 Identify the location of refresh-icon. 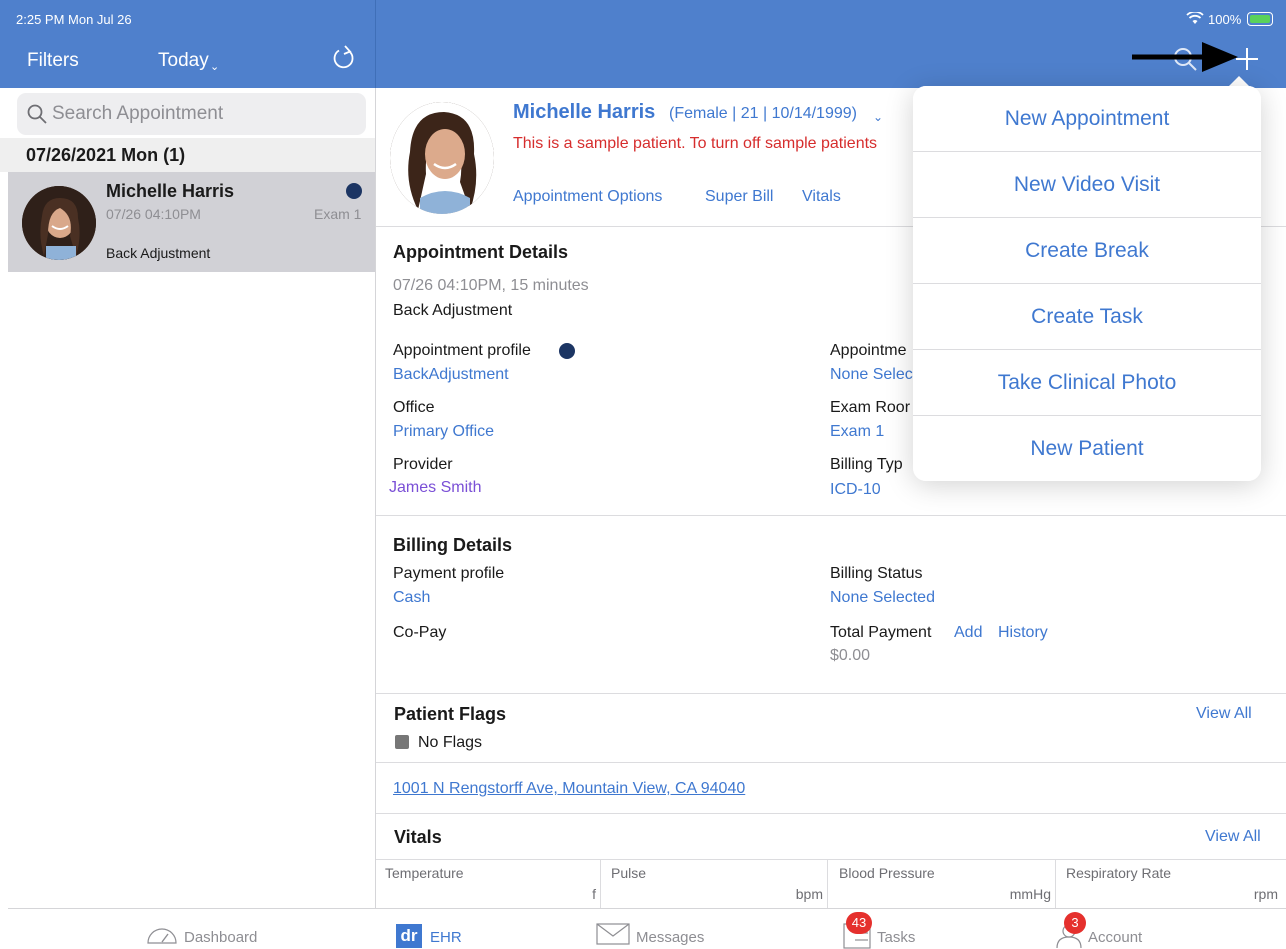
(344, 58).